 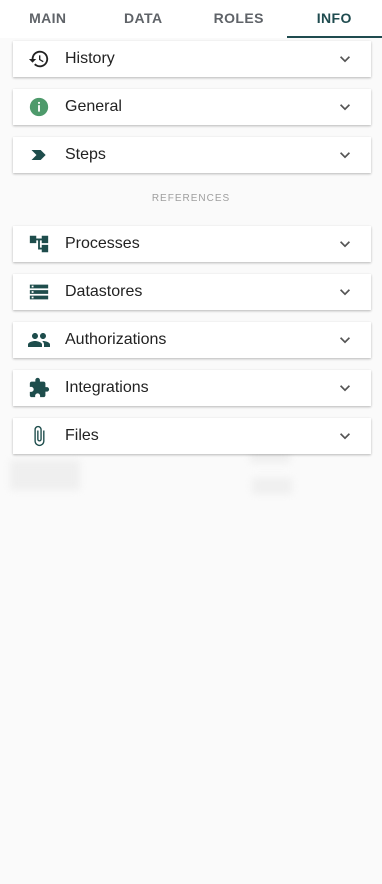 I want to click on panel-label: General, so click(x=93, y=106).